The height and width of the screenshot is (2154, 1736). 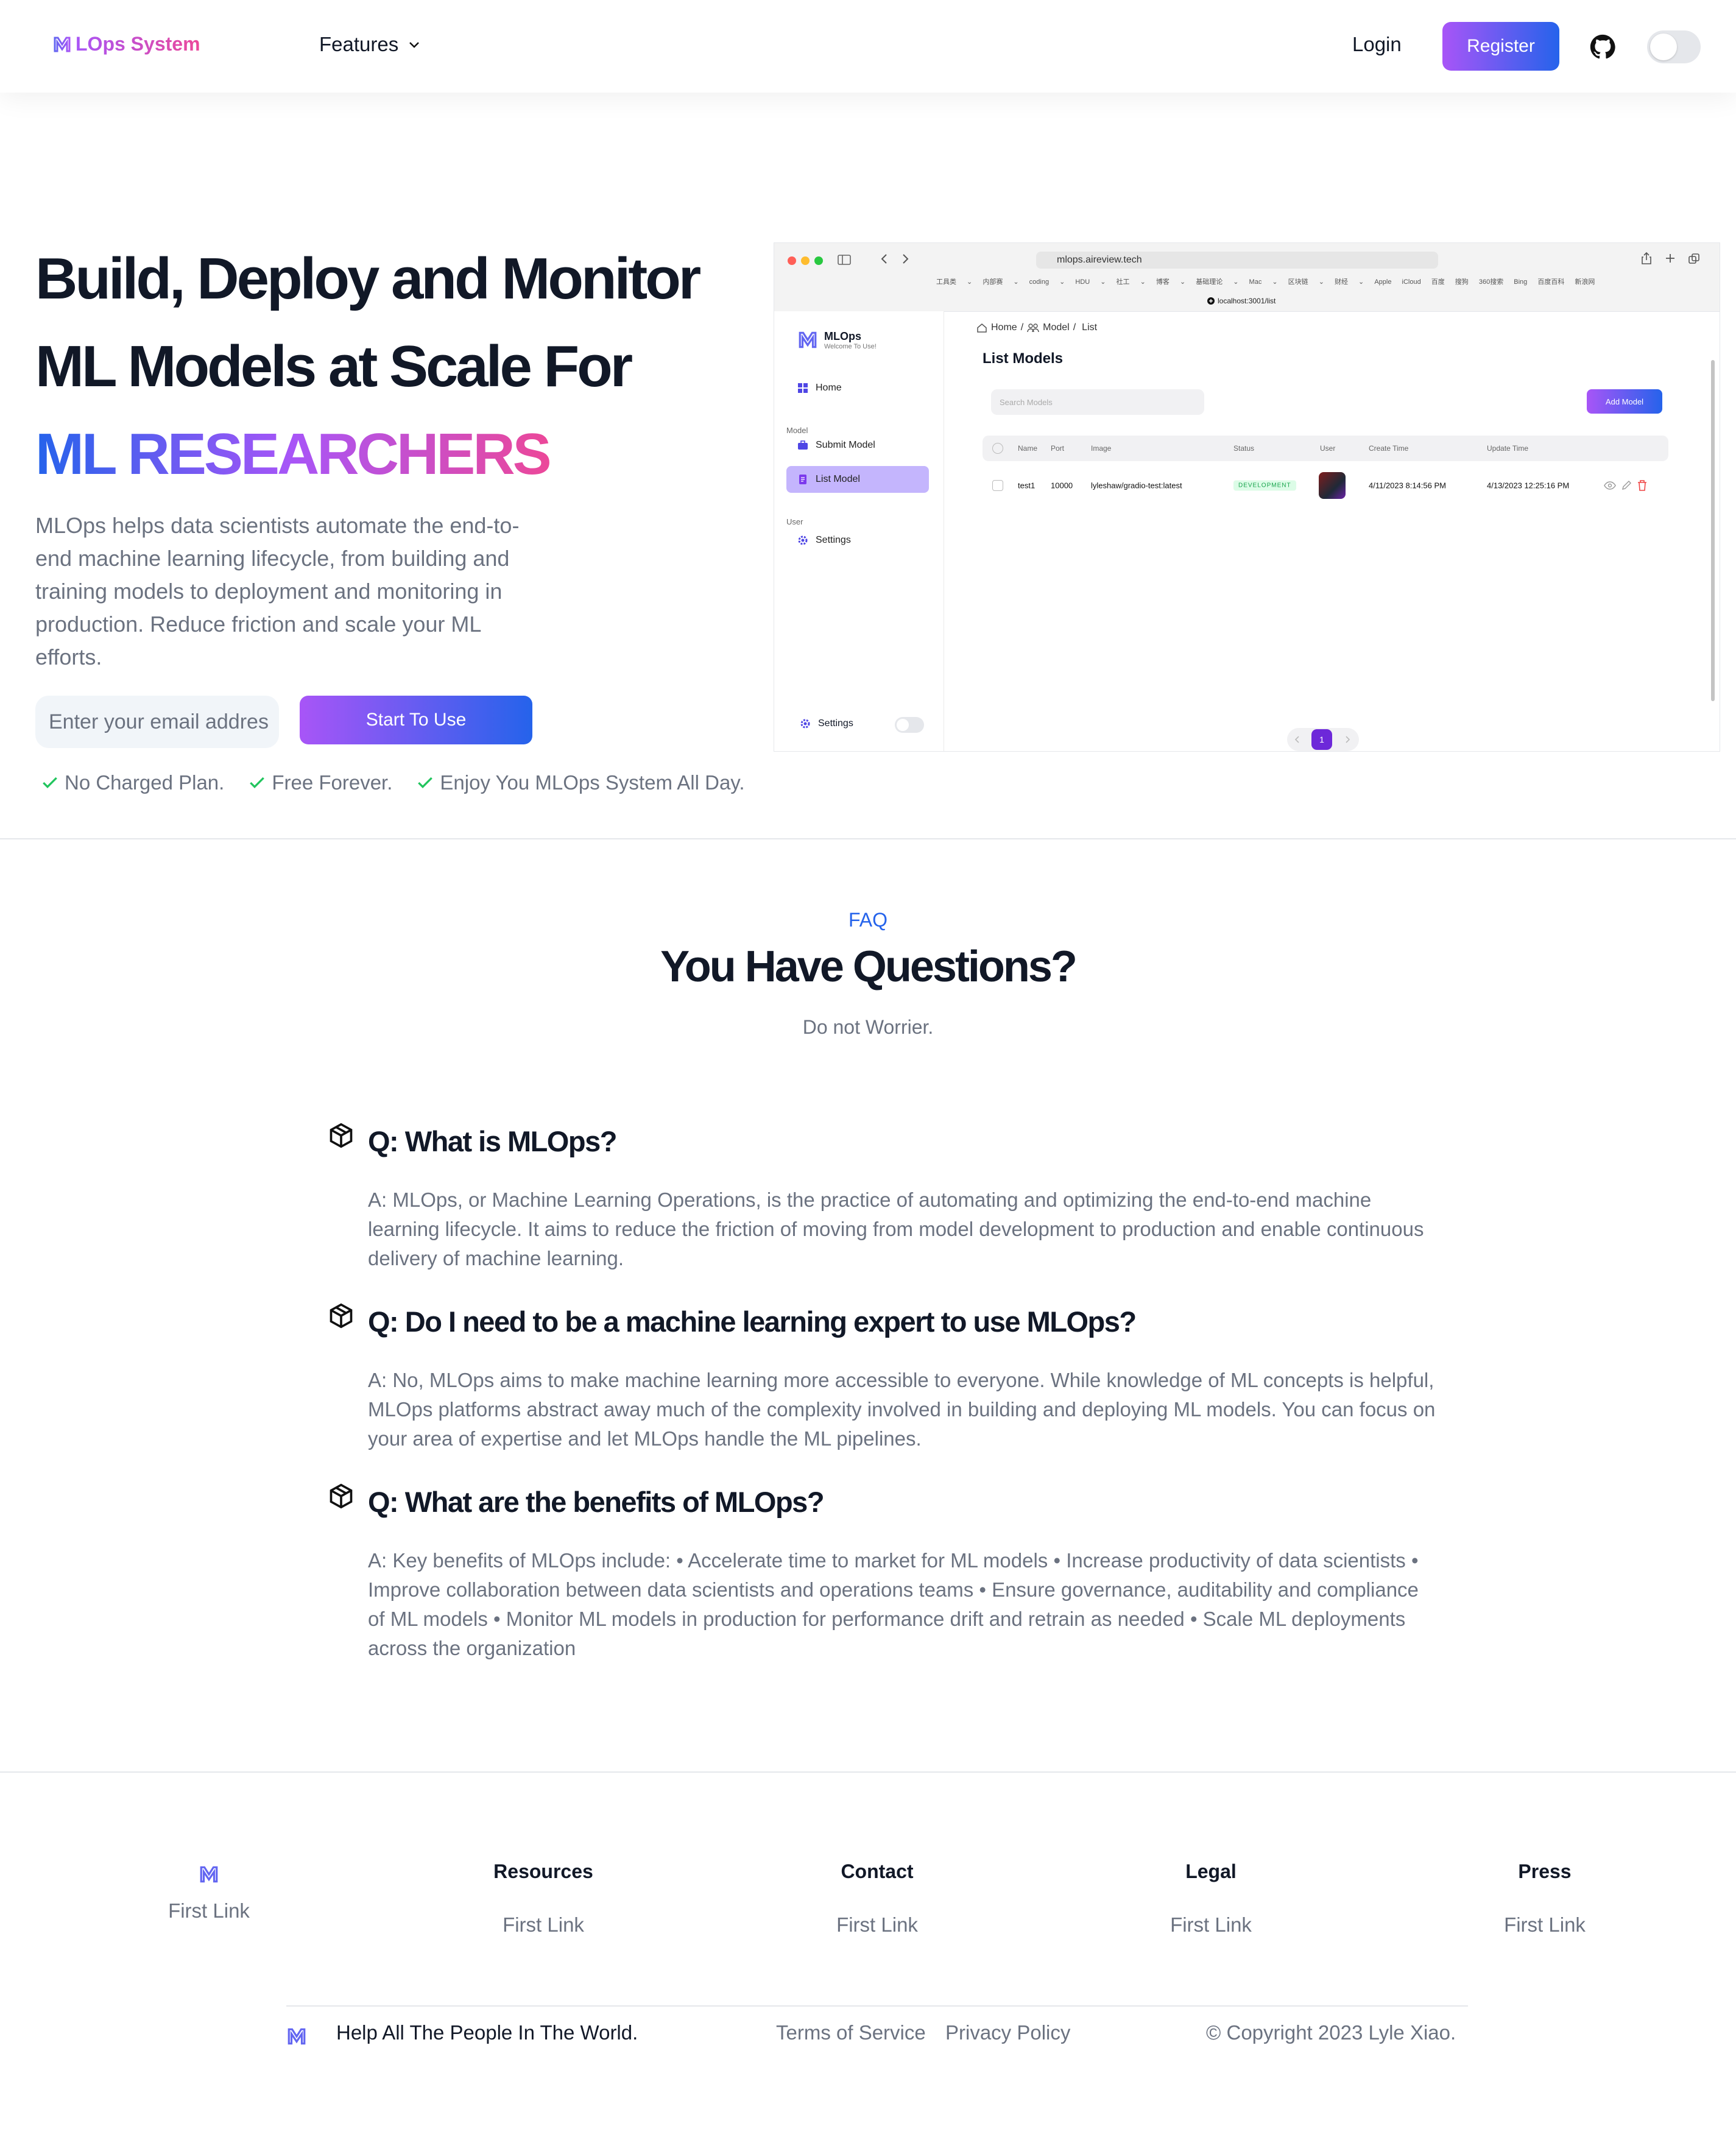 What do you see at coordinates (1023, 358) in the screenshot?
I see `page-title: List Models` at bounding box center [1023, 358].